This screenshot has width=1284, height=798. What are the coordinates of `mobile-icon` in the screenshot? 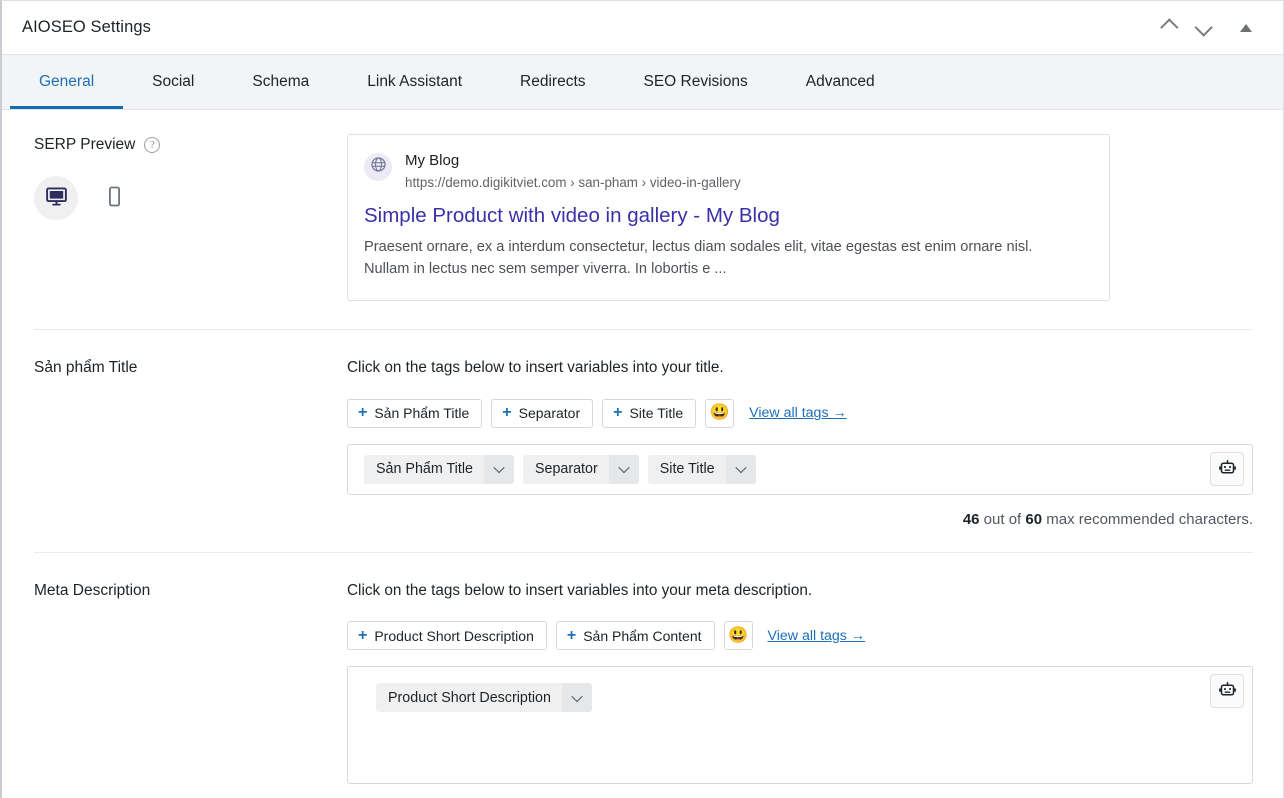 It's located at (114, 198).